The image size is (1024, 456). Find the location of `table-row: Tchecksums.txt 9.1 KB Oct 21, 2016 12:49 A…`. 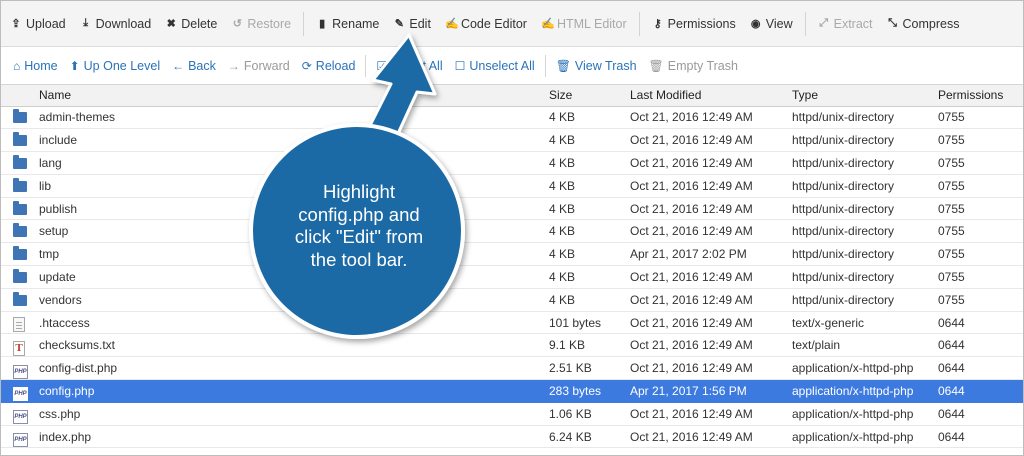

table-row: Tchecksums.txt 9.1 KB Oct 21, 2016 12:49 A… is located at coordinates (512, 345).